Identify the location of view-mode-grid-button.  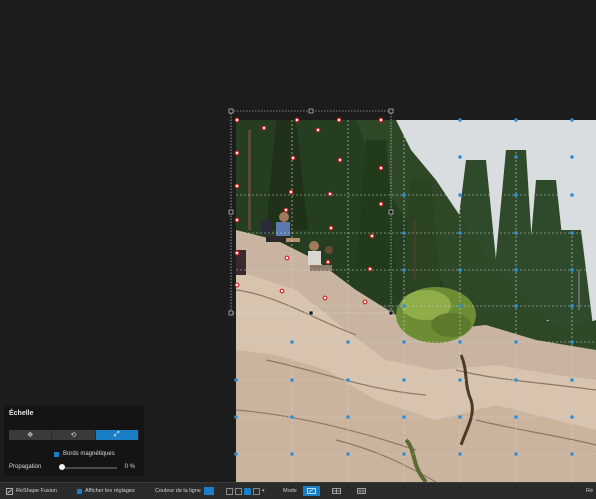
(336, 491).